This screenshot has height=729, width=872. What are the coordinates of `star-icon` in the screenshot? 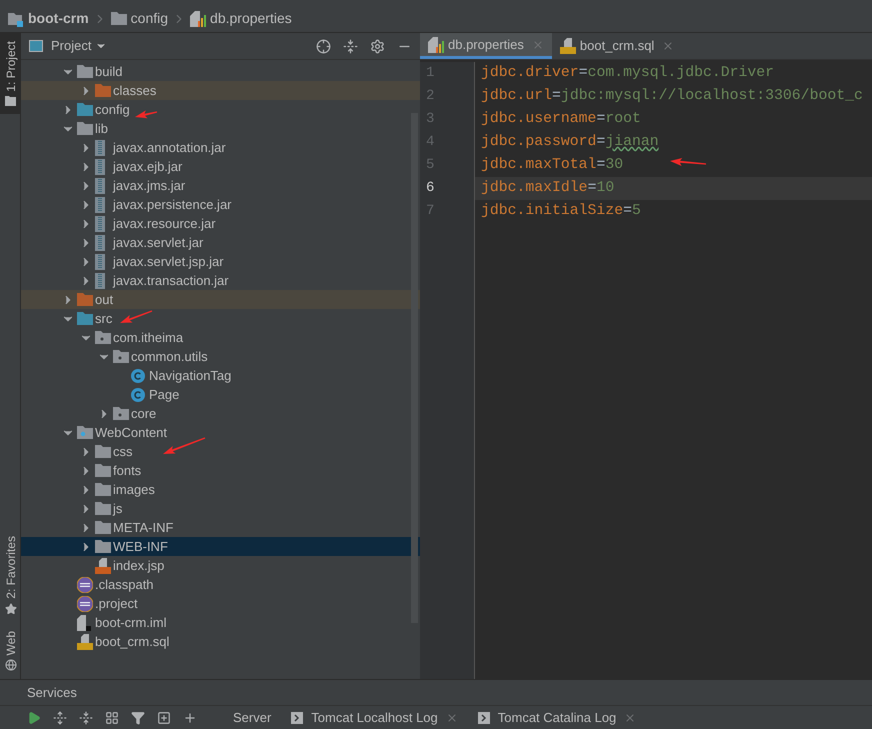 It's located at (10, 608).